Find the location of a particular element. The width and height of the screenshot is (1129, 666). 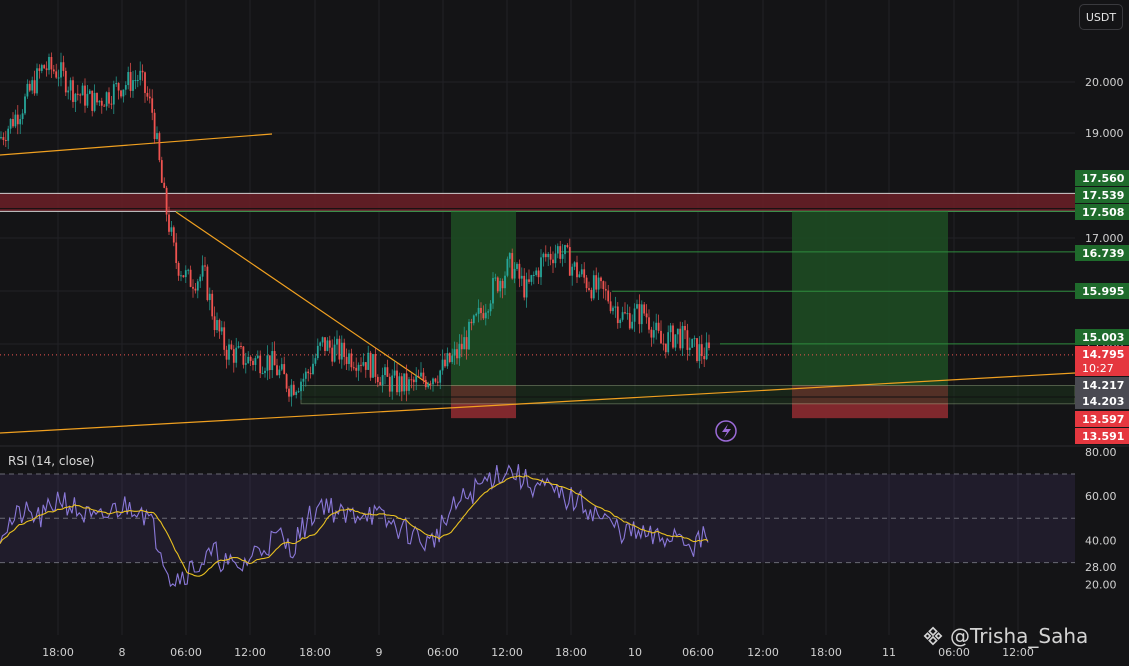

time-tick-label: 12:00 is located at coordinates (507, 652).